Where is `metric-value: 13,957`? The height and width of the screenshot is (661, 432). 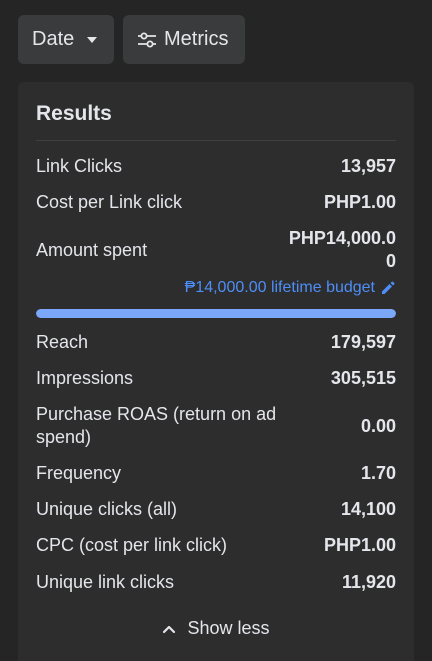 metric-value: 13,957 is located at coordinates (368, 166).